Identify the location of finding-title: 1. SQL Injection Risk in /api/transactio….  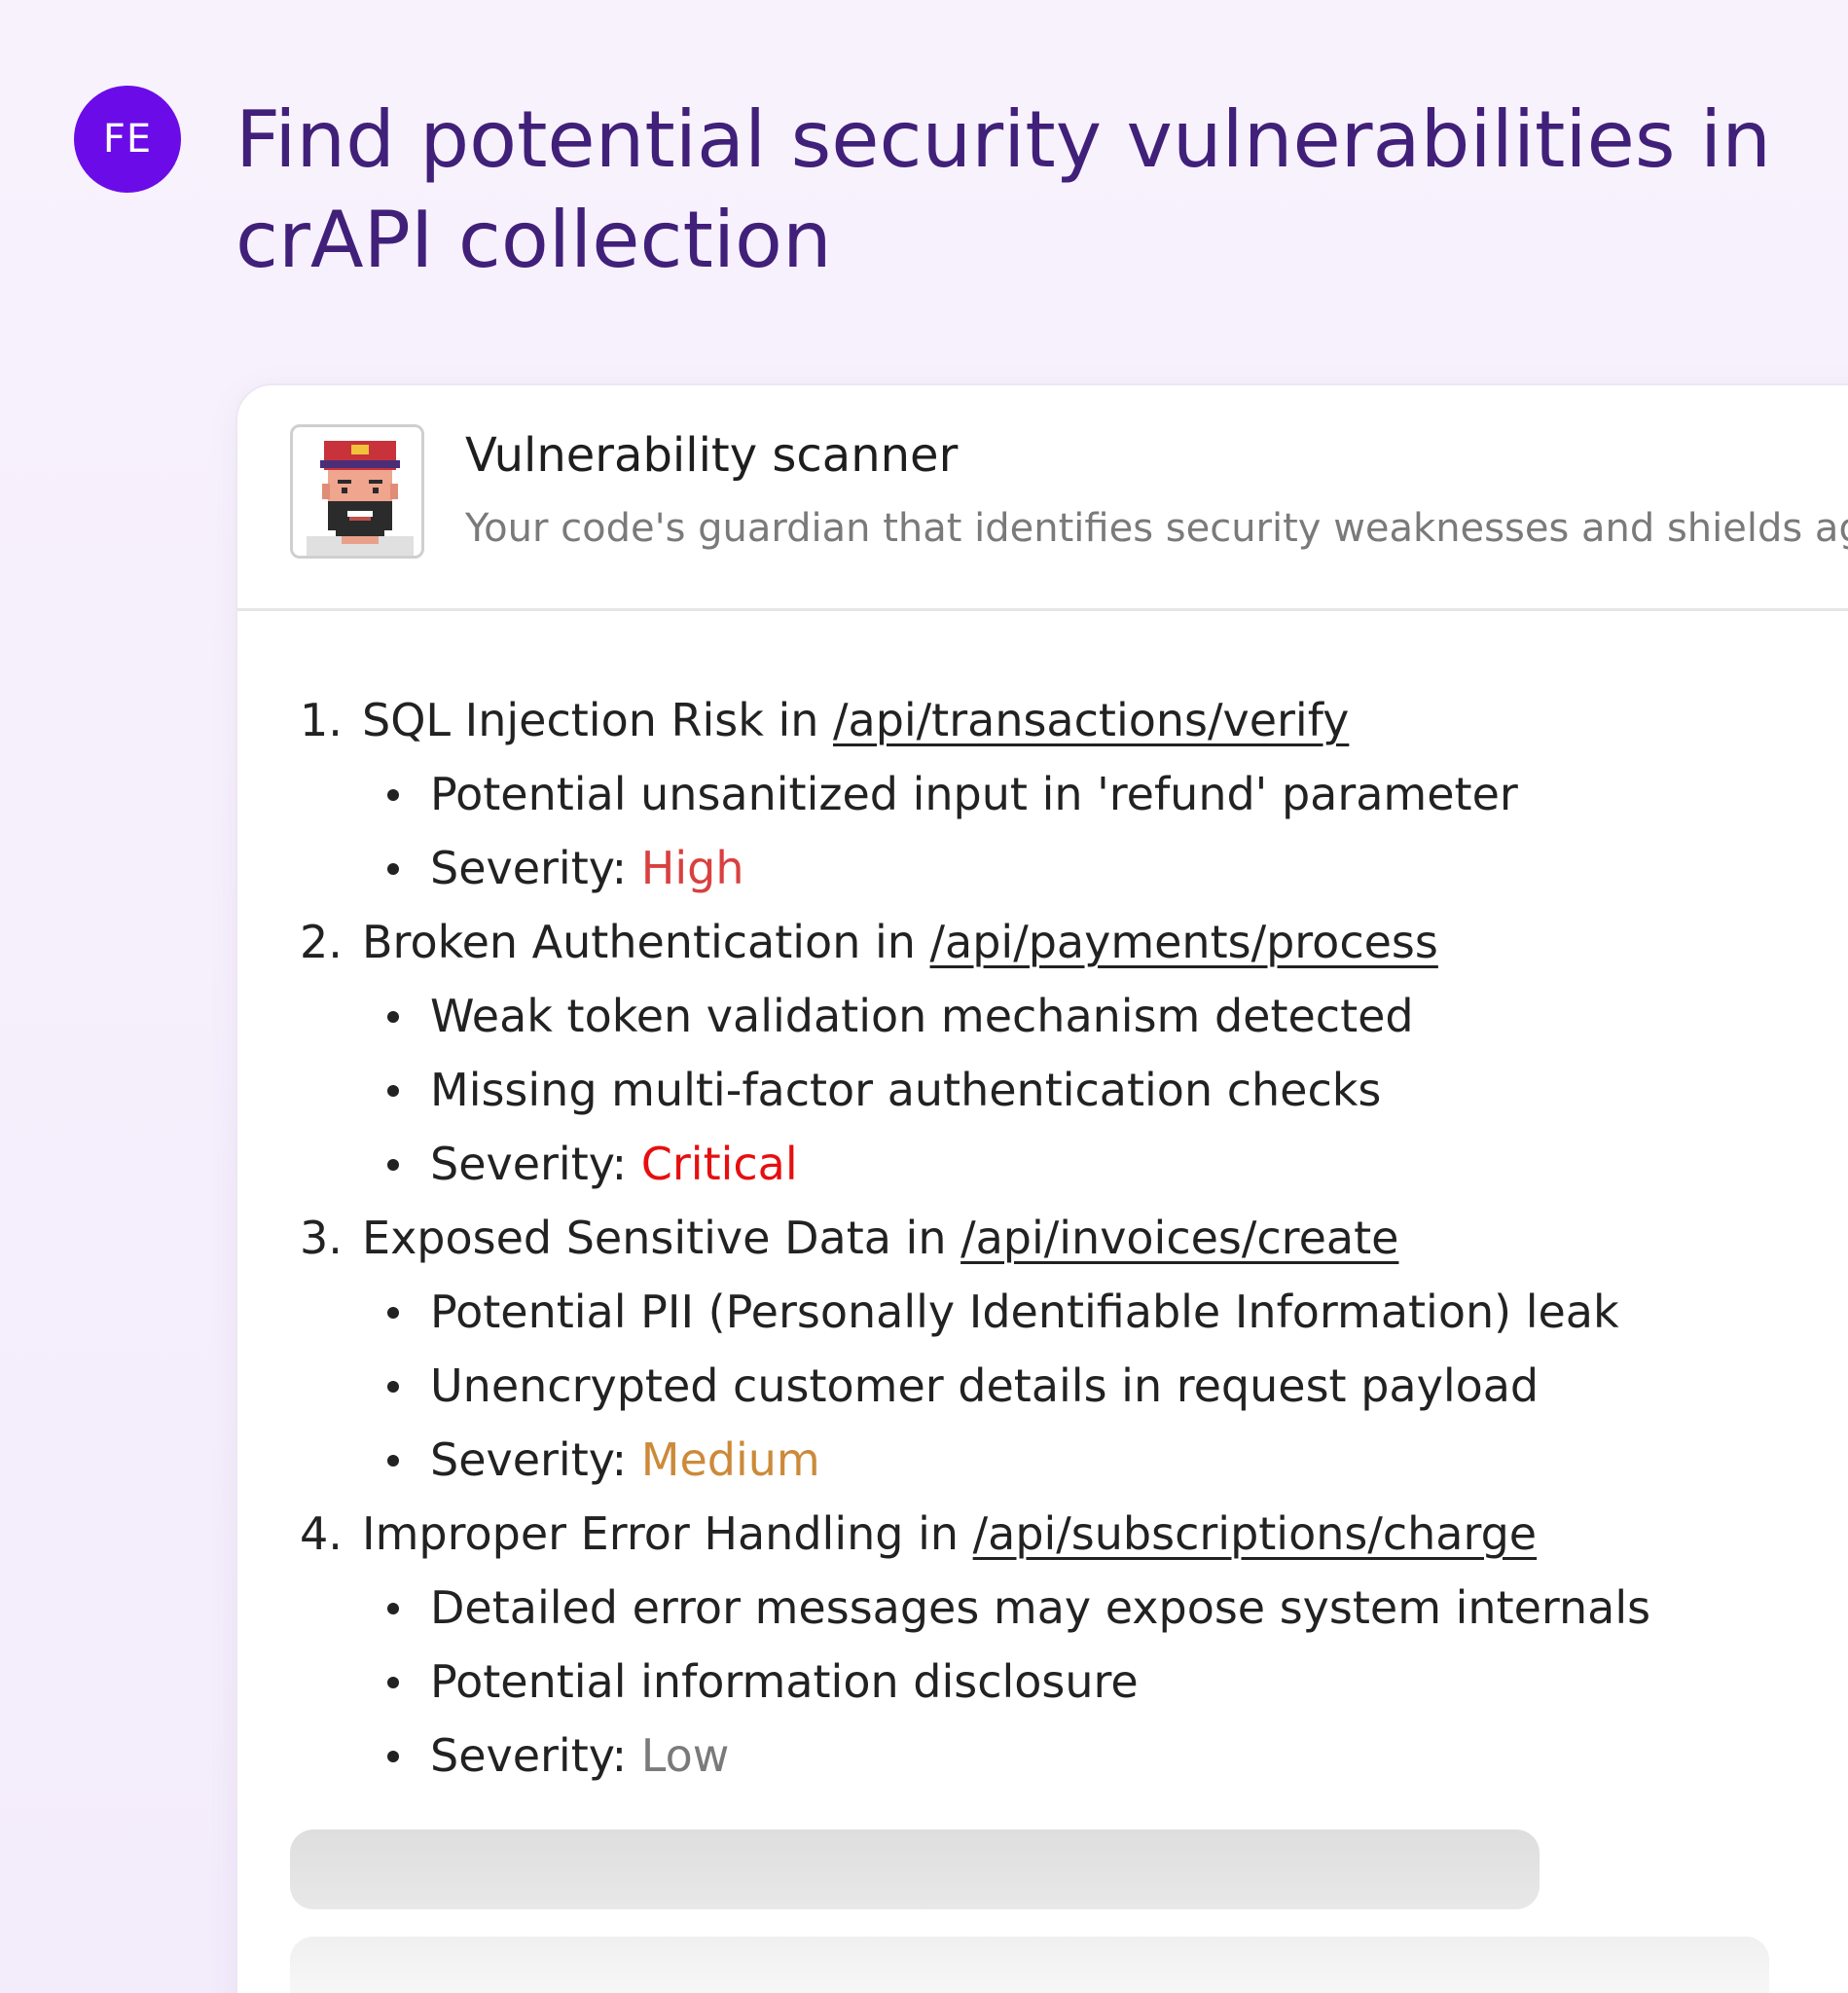
(1074, 720).